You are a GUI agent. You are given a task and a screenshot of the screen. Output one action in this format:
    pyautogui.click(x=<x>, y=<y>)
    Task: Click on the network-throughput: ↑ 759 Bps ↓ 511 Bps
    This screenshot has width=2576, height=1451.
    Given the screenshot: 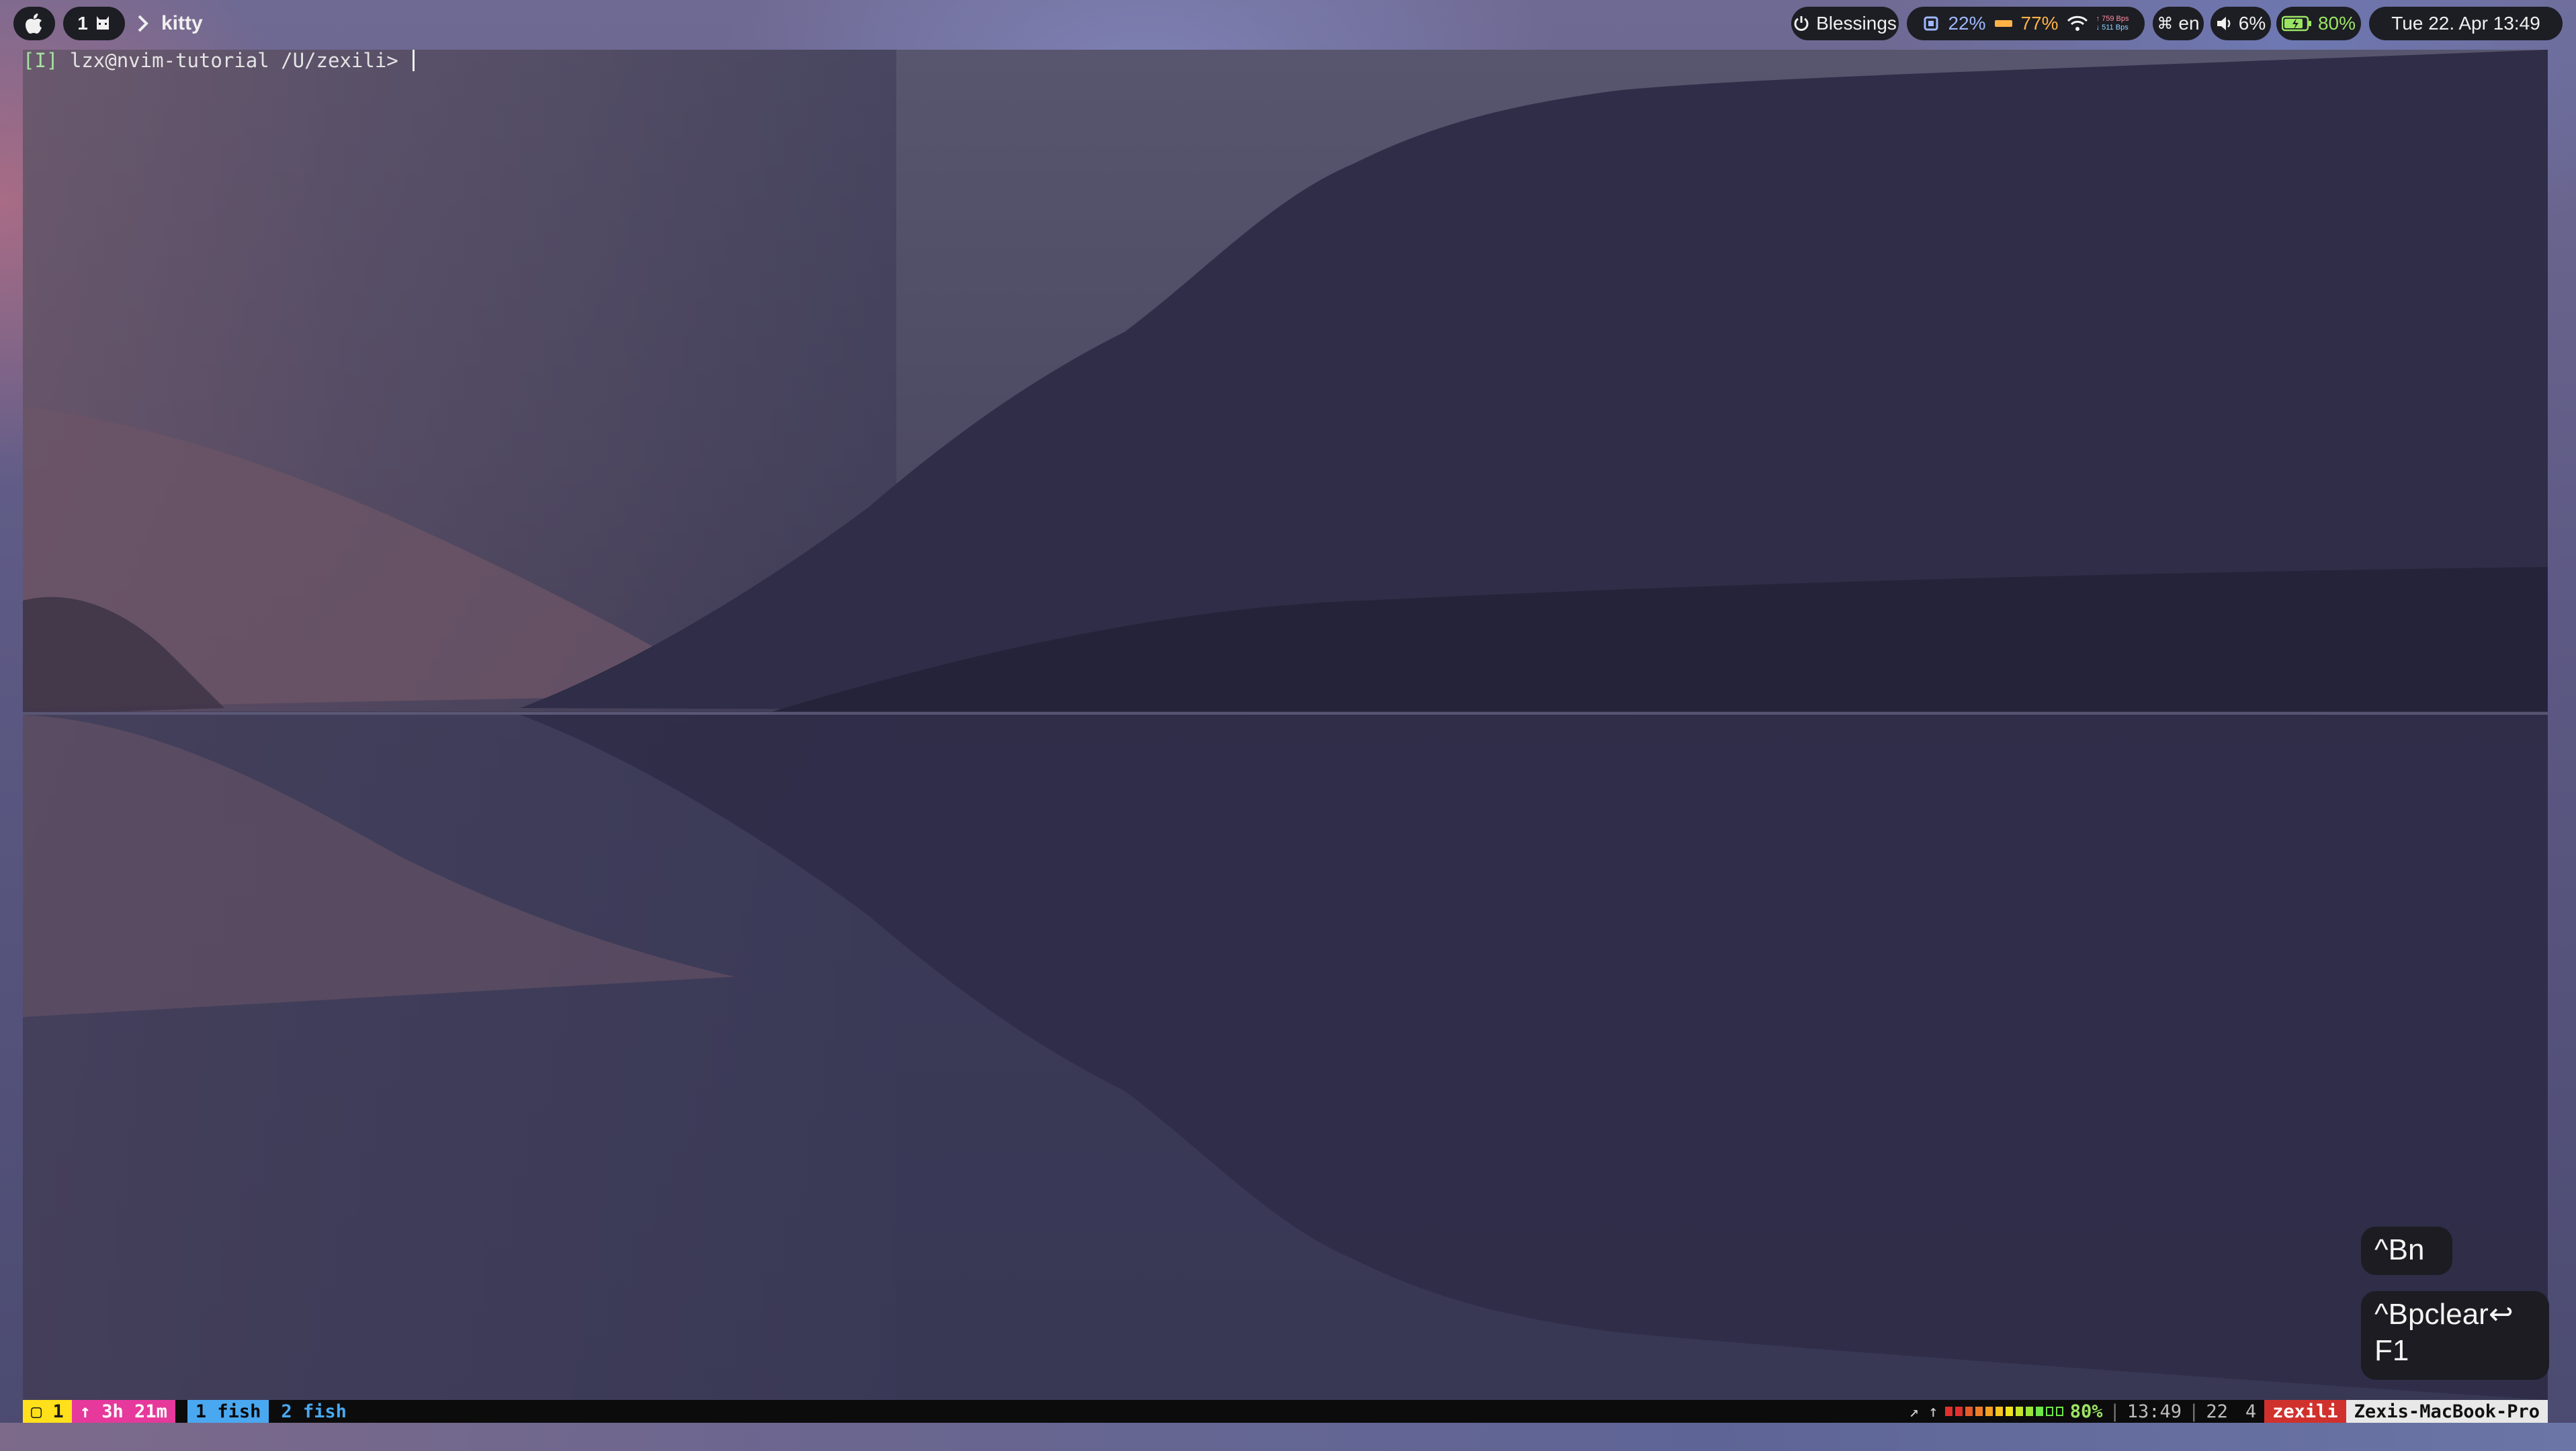 What is the action you would take?
    pyautogui.click(x=2112, y=23)
    